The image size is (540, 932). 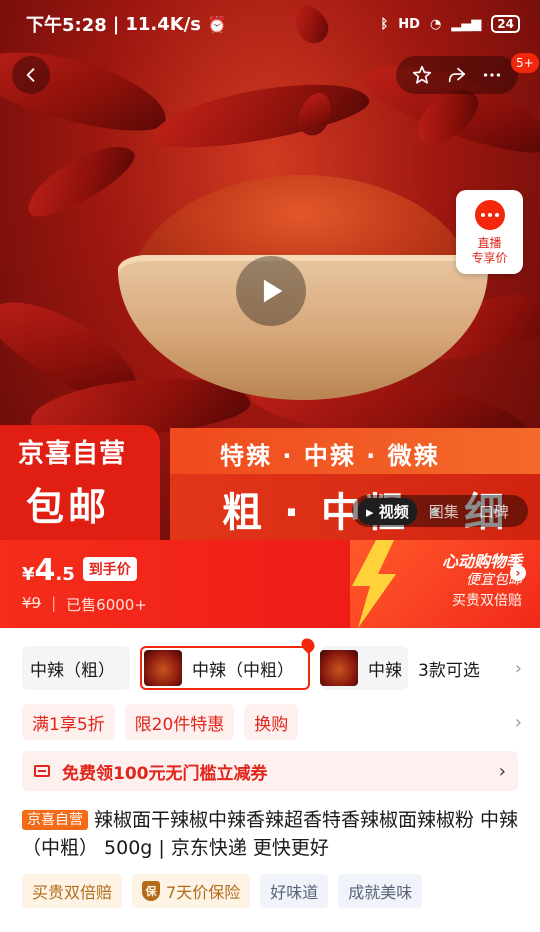 I want to click on tag-price-protection: 保 7天价保险, so click(x=191, y=891).